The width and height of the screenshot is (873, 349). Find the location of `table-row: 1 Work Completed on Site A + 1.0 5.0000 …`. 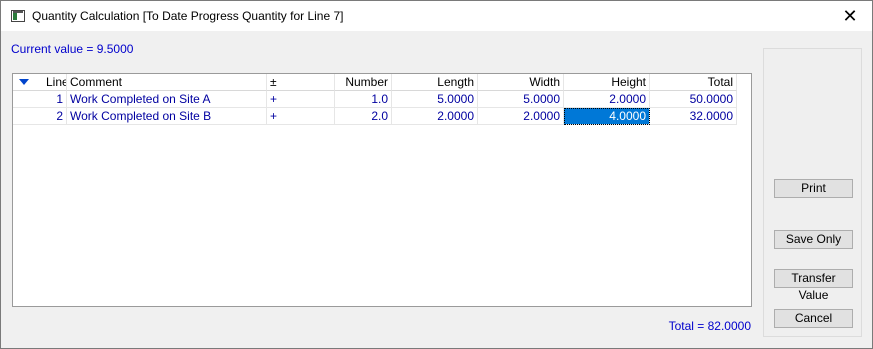

table-row: 1 Work Completed on Site A + 1.0 5.0000 … is located at coordinates (382, 99).